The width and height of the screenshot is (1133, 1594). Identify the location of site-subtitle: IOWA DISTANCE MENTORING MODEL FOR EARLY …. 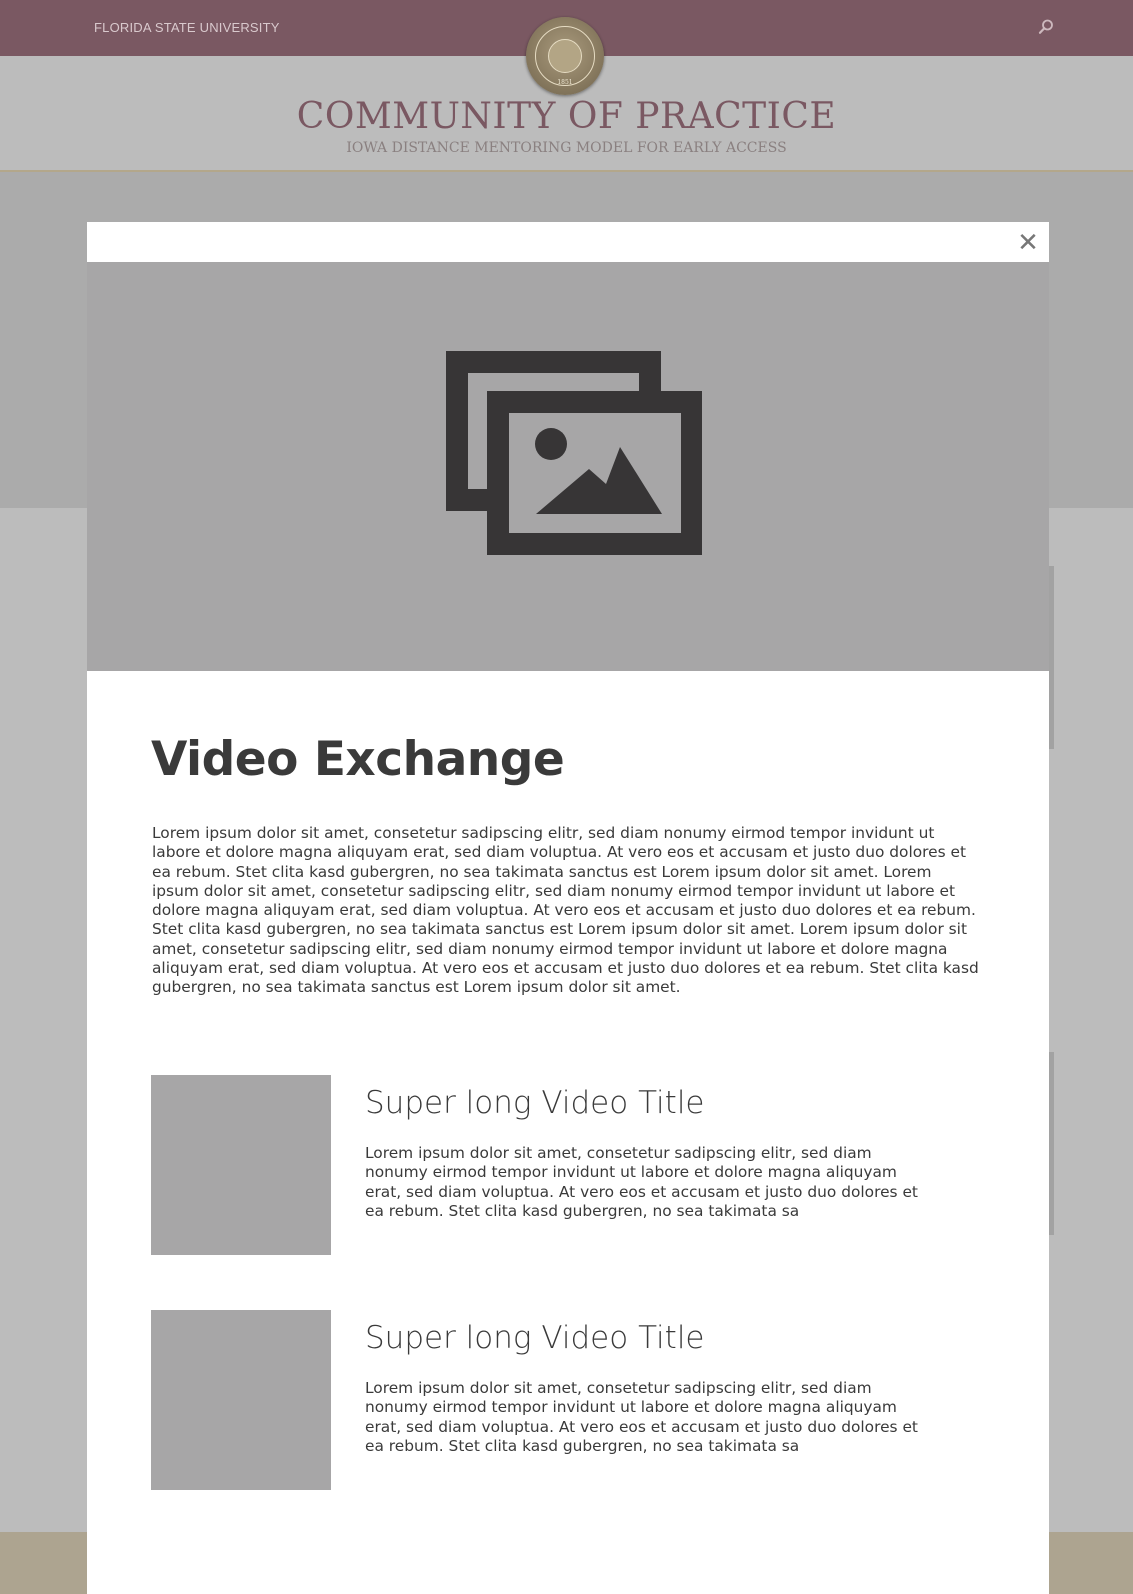
(566, 148).